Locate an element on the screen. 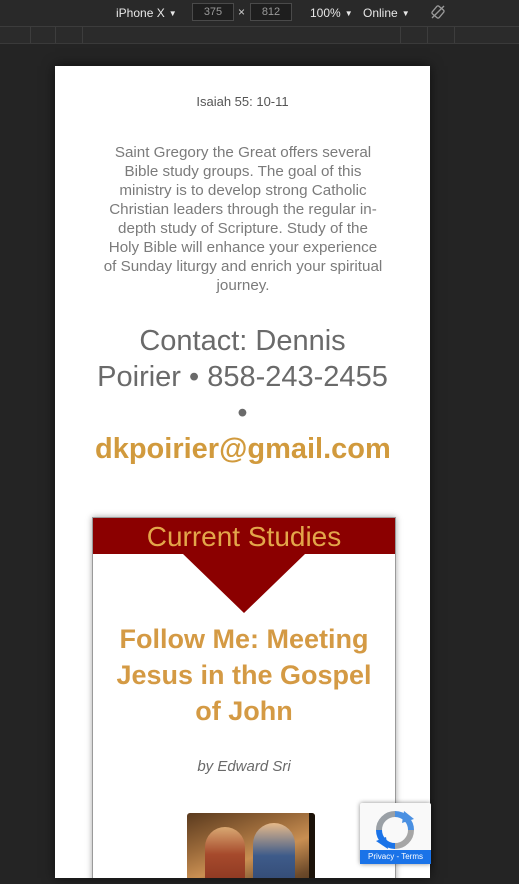 The height and width of the screenshot is (884, 519). devtools-device-toolbar: iPhone X ▼ 375 × 812 100% ▼ Online ▼ is located at coordinates (259, 13).